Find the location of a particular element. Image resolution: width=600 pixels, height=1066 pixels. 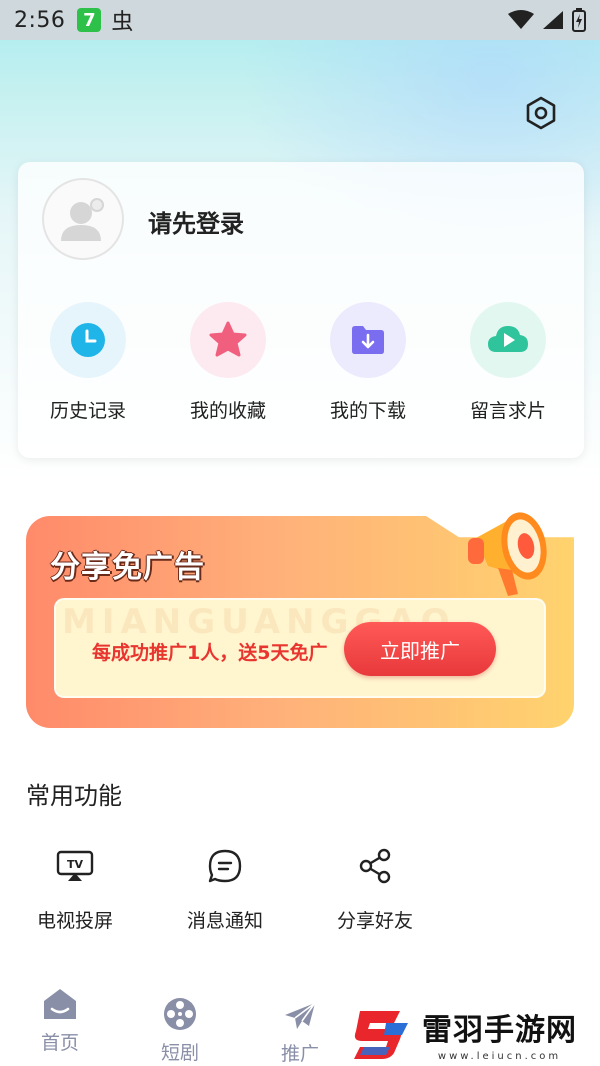

history-button: 历史记录 is located at coordinates (88, 367).